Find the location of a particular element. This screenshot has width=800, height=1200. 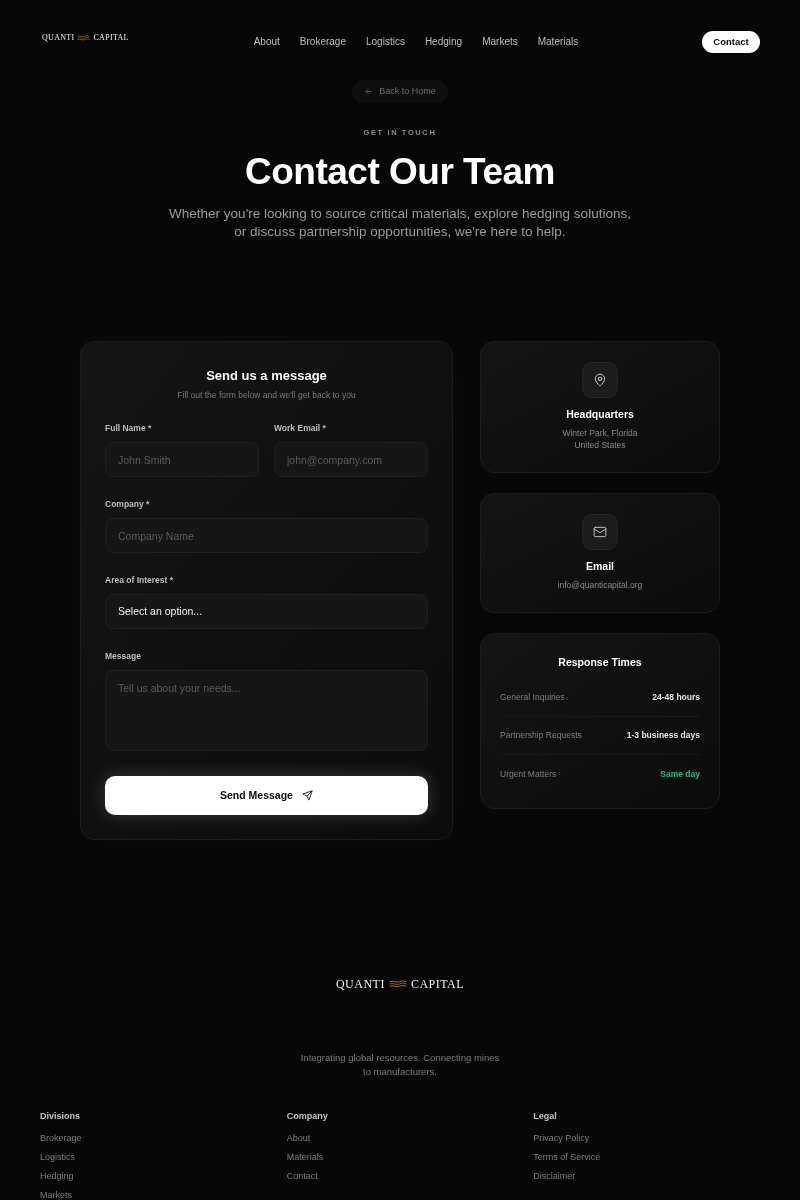

text-input: john@company.com is located at coordinates (351, 459).